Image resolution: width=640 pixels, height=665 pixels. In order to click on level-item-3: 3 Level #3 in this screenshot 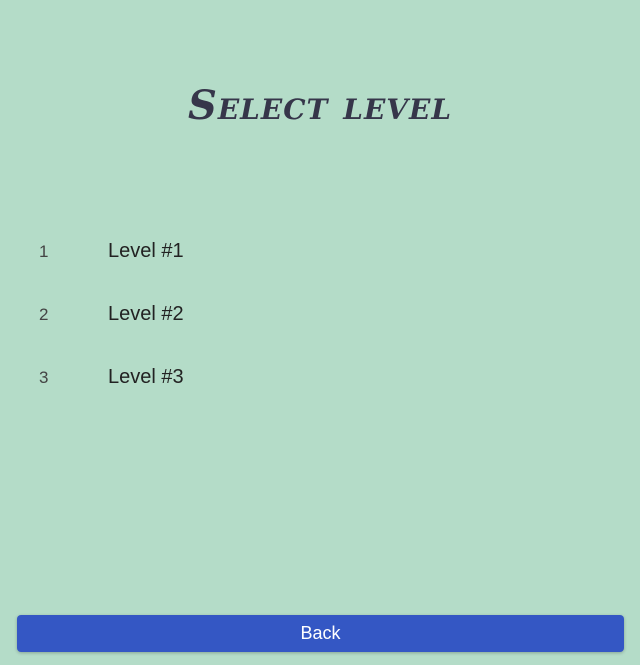, I will do `click(320, 377)`.